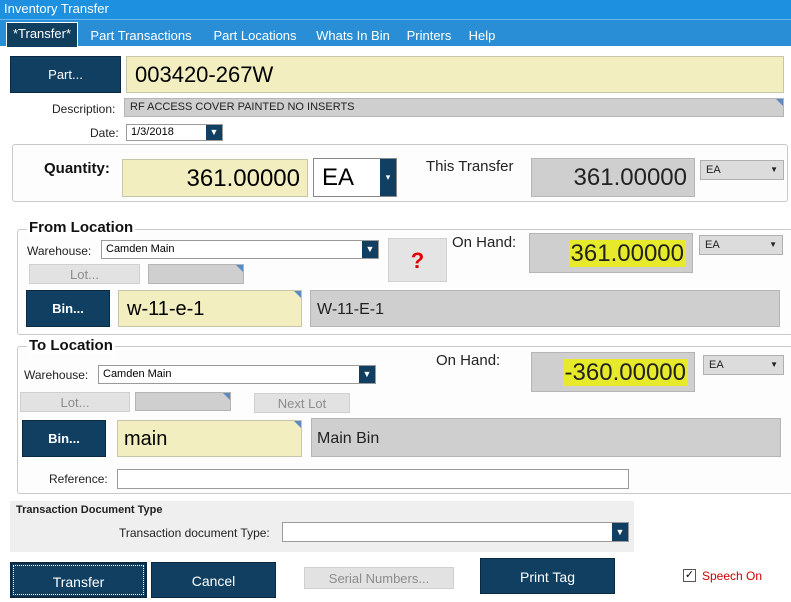 This screenshot has width=791, height=602. I want to click on help-question-icon: ?, so click(417, 260).